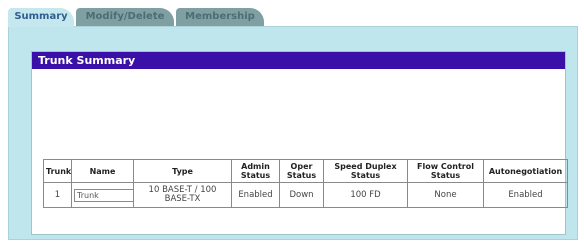 The width and height of the screenshot is (584, 248). Describe the element at coordinates (301, 171) in the screenshot. I see `col-header-oper-status: Oper Status` at that location.